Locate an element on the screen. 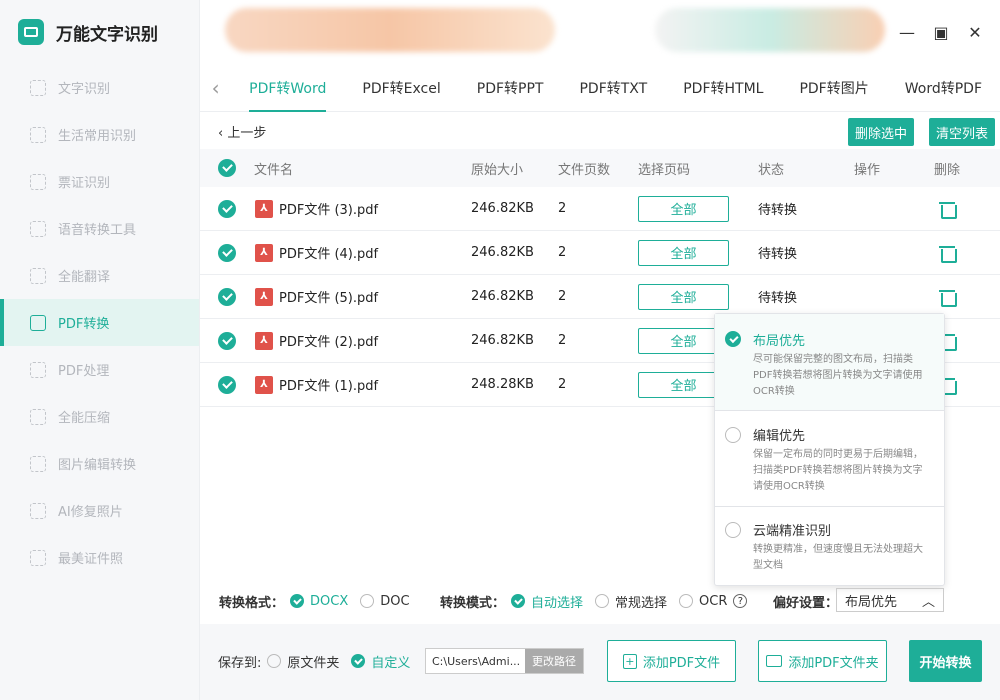  pref-layout-radio is located at coordinates (733, 339).